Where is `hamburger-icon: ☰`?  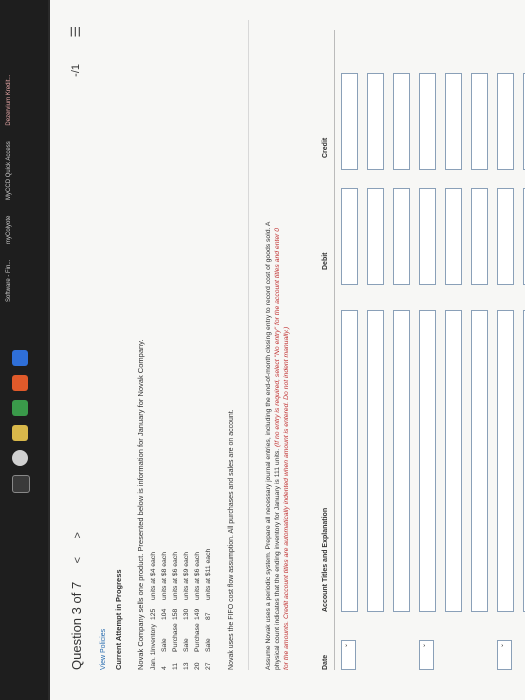
hamburger-icon: ☰ is located at coordinates (76, 32).